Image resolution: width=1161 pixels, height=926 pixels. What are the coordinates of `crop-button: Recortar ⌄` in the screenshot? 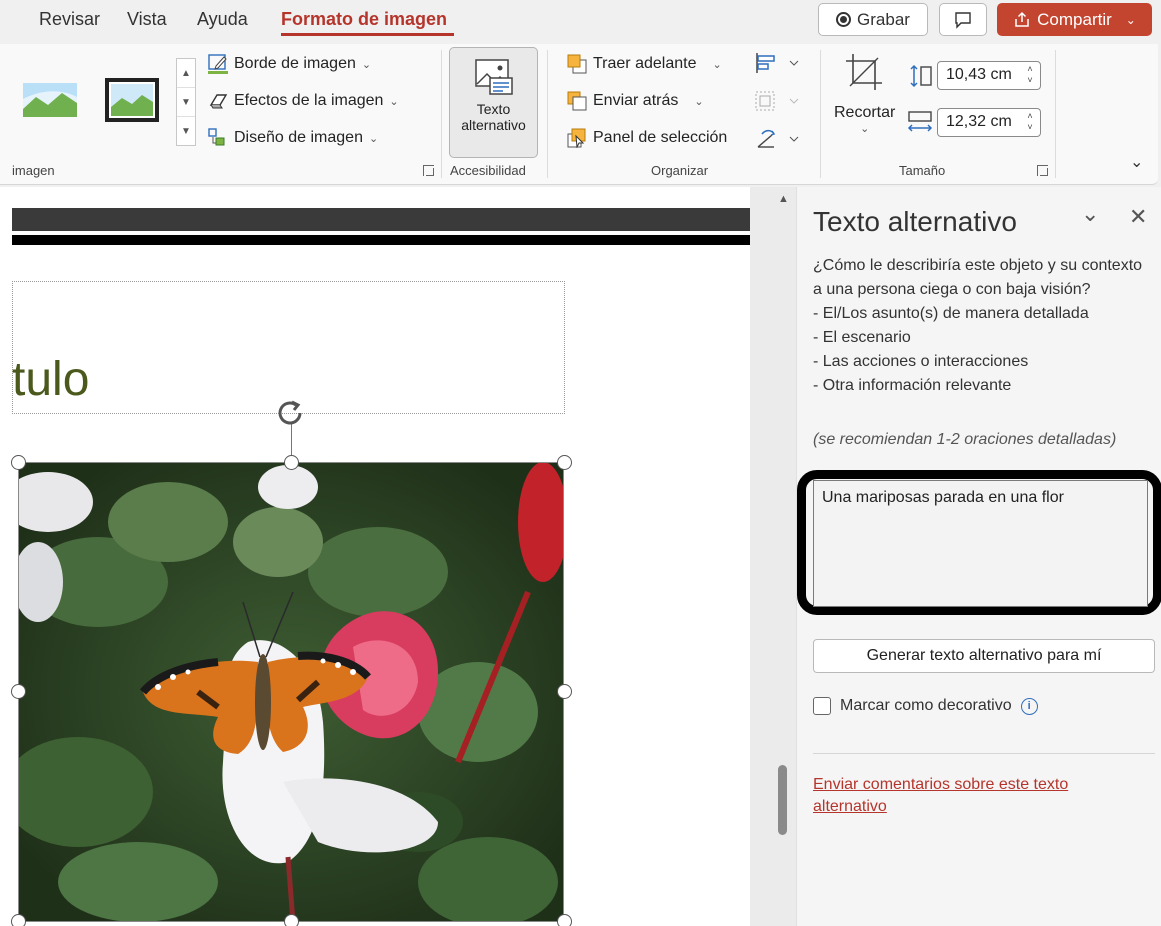 It's located at (864, 119).